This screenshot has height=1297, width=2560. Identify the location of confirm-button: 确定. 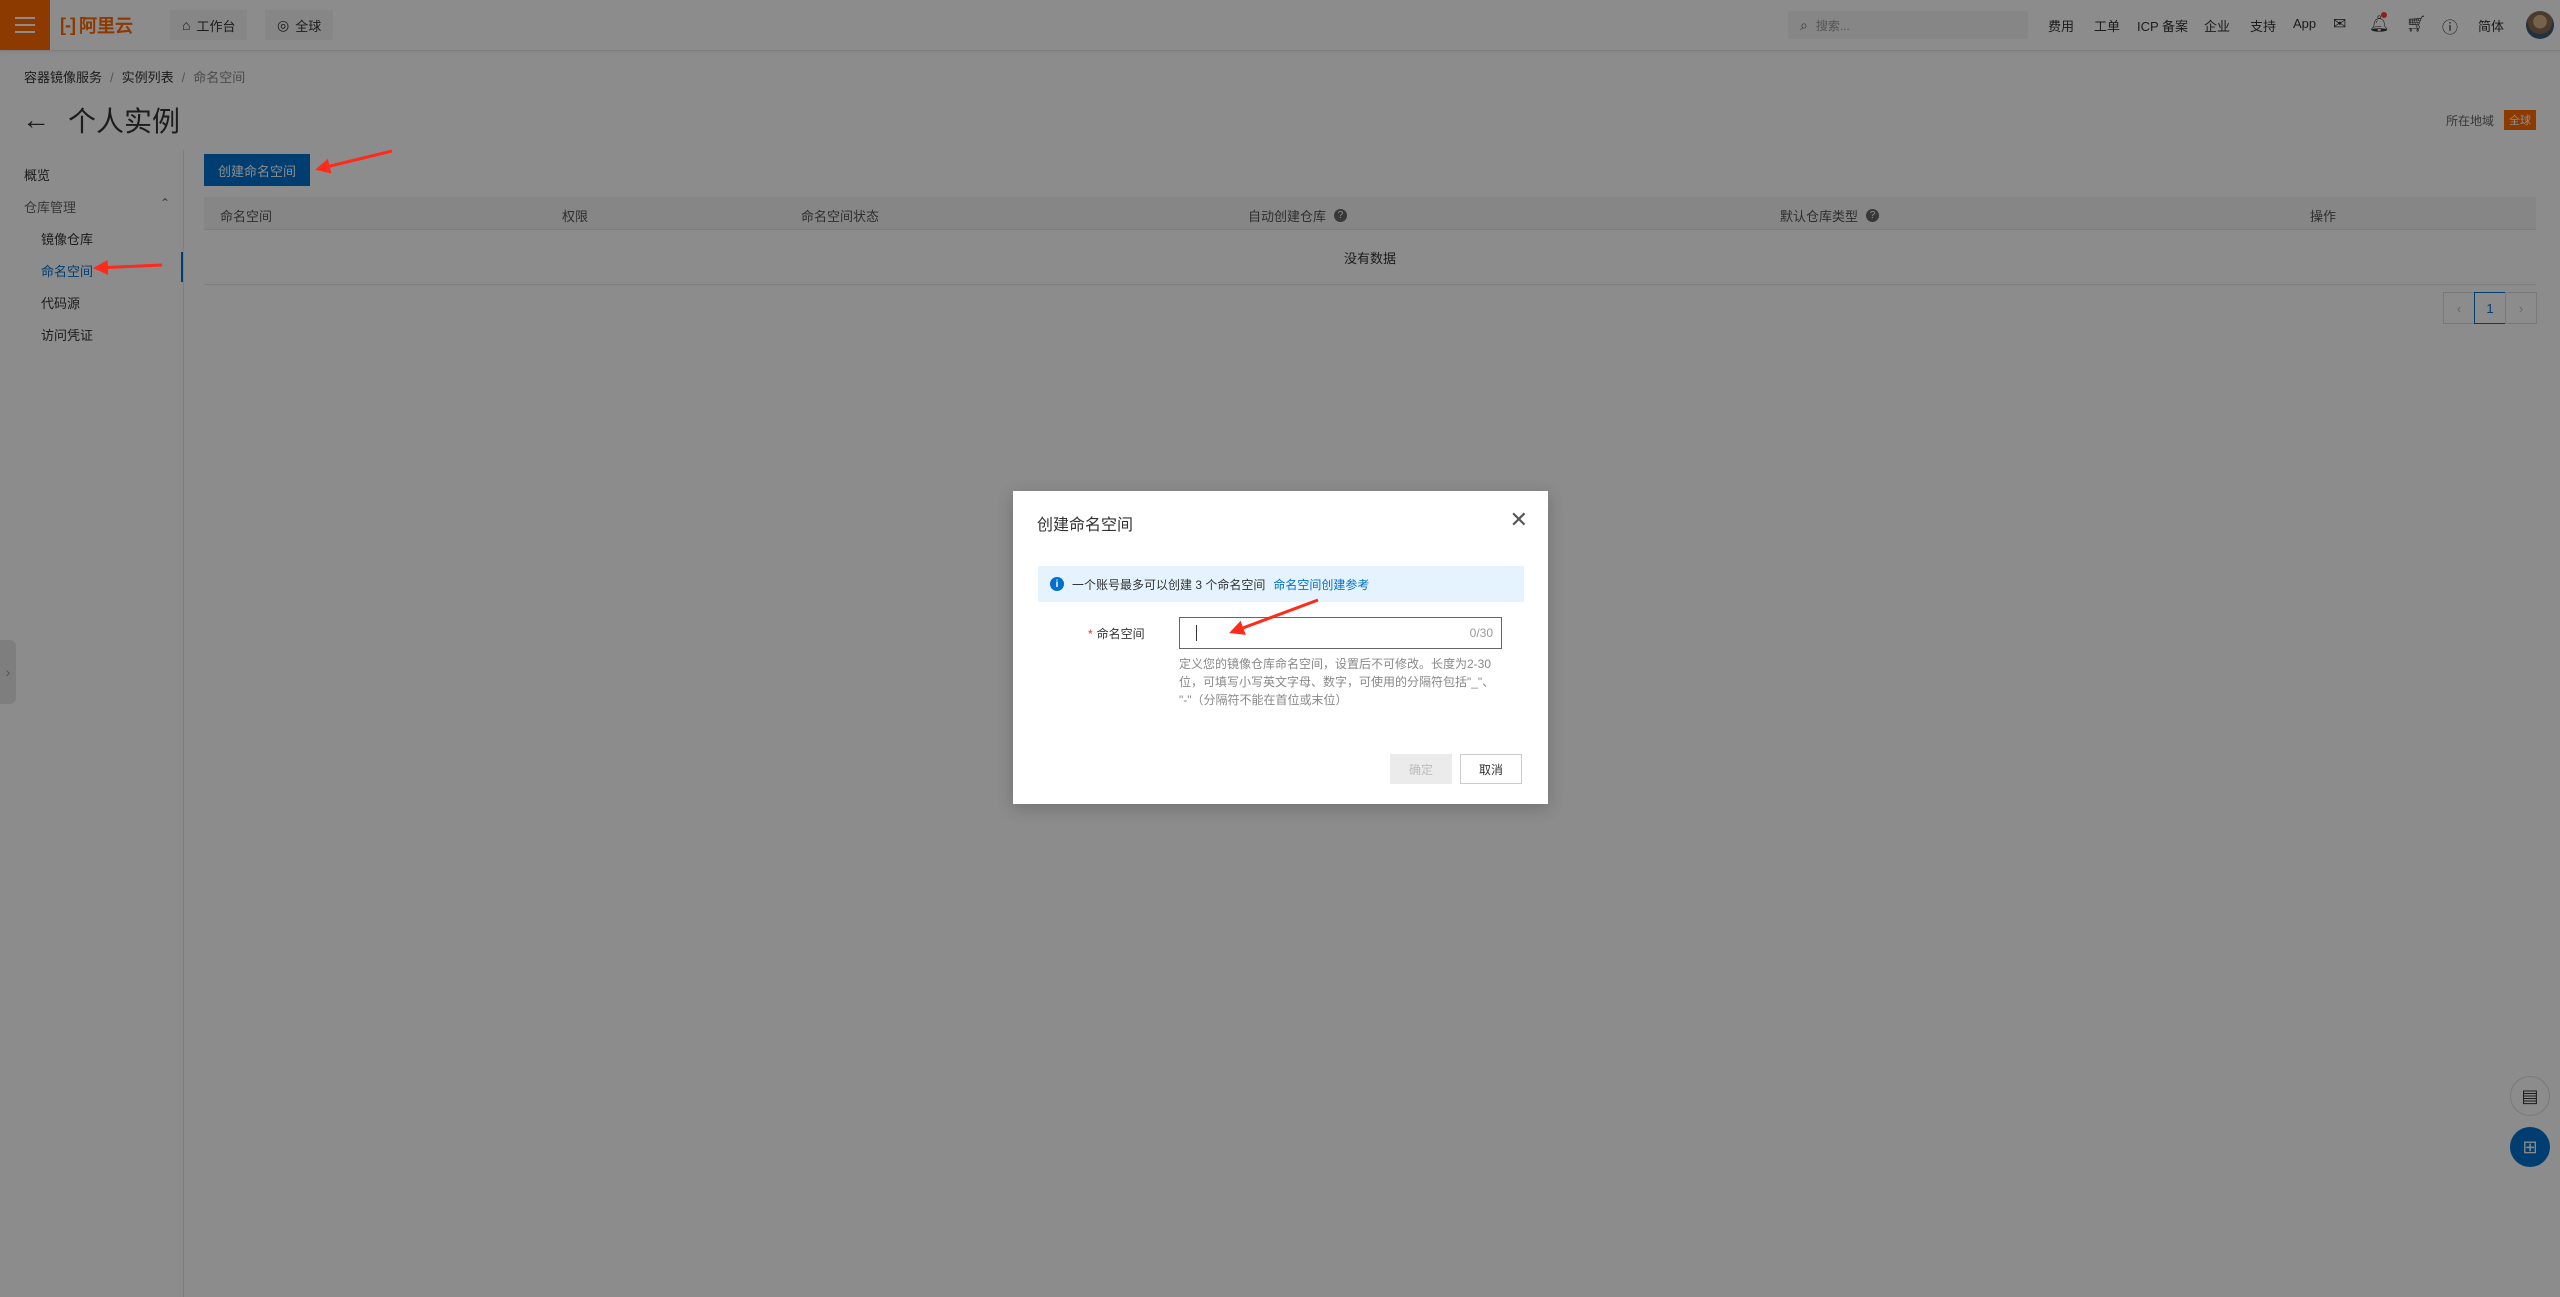
(1421, 769).